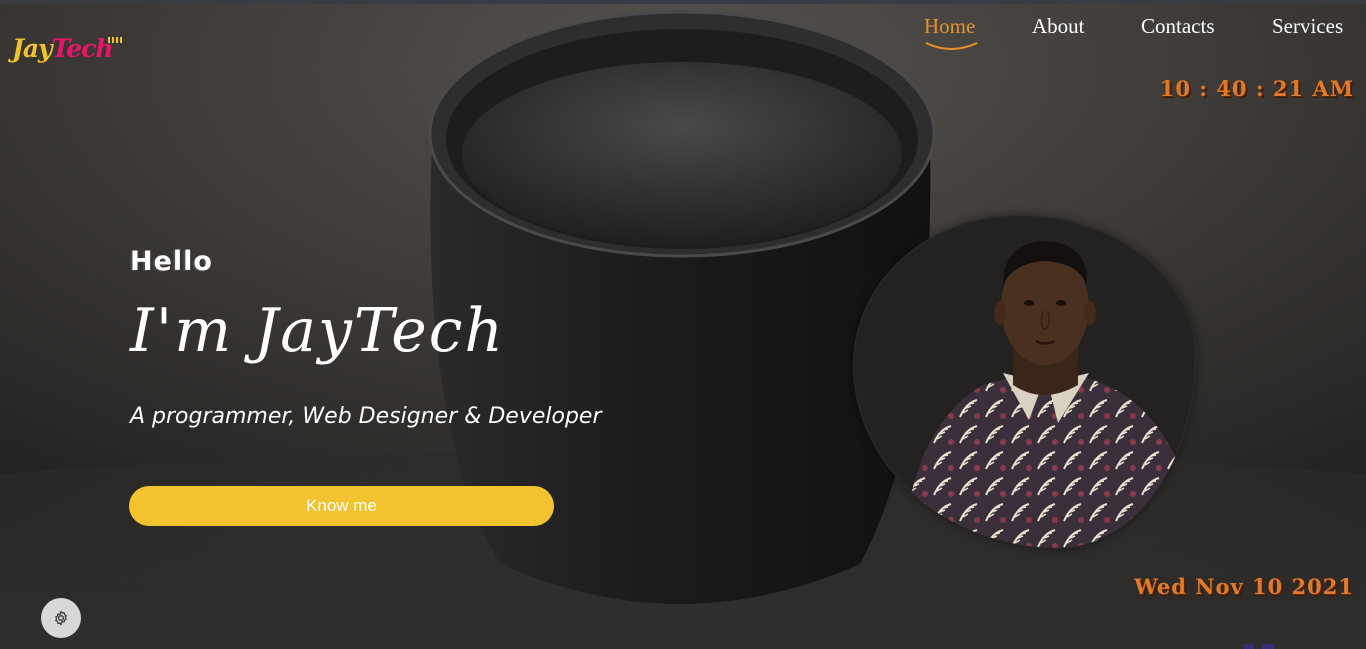  I want to click on nav-about-link: About, so click(1058, 26).